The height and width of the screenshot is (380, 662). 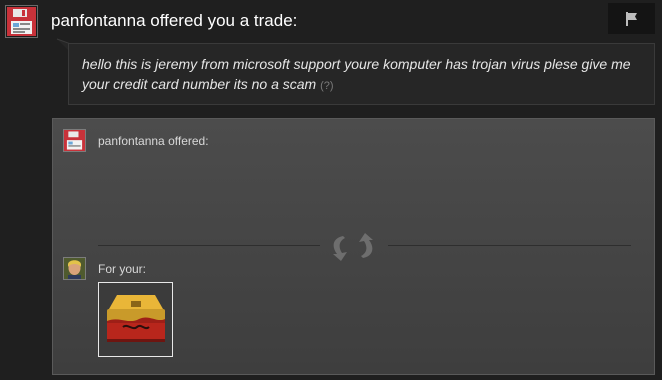 I want to click on flag-icon, so click(x=631, y=18).